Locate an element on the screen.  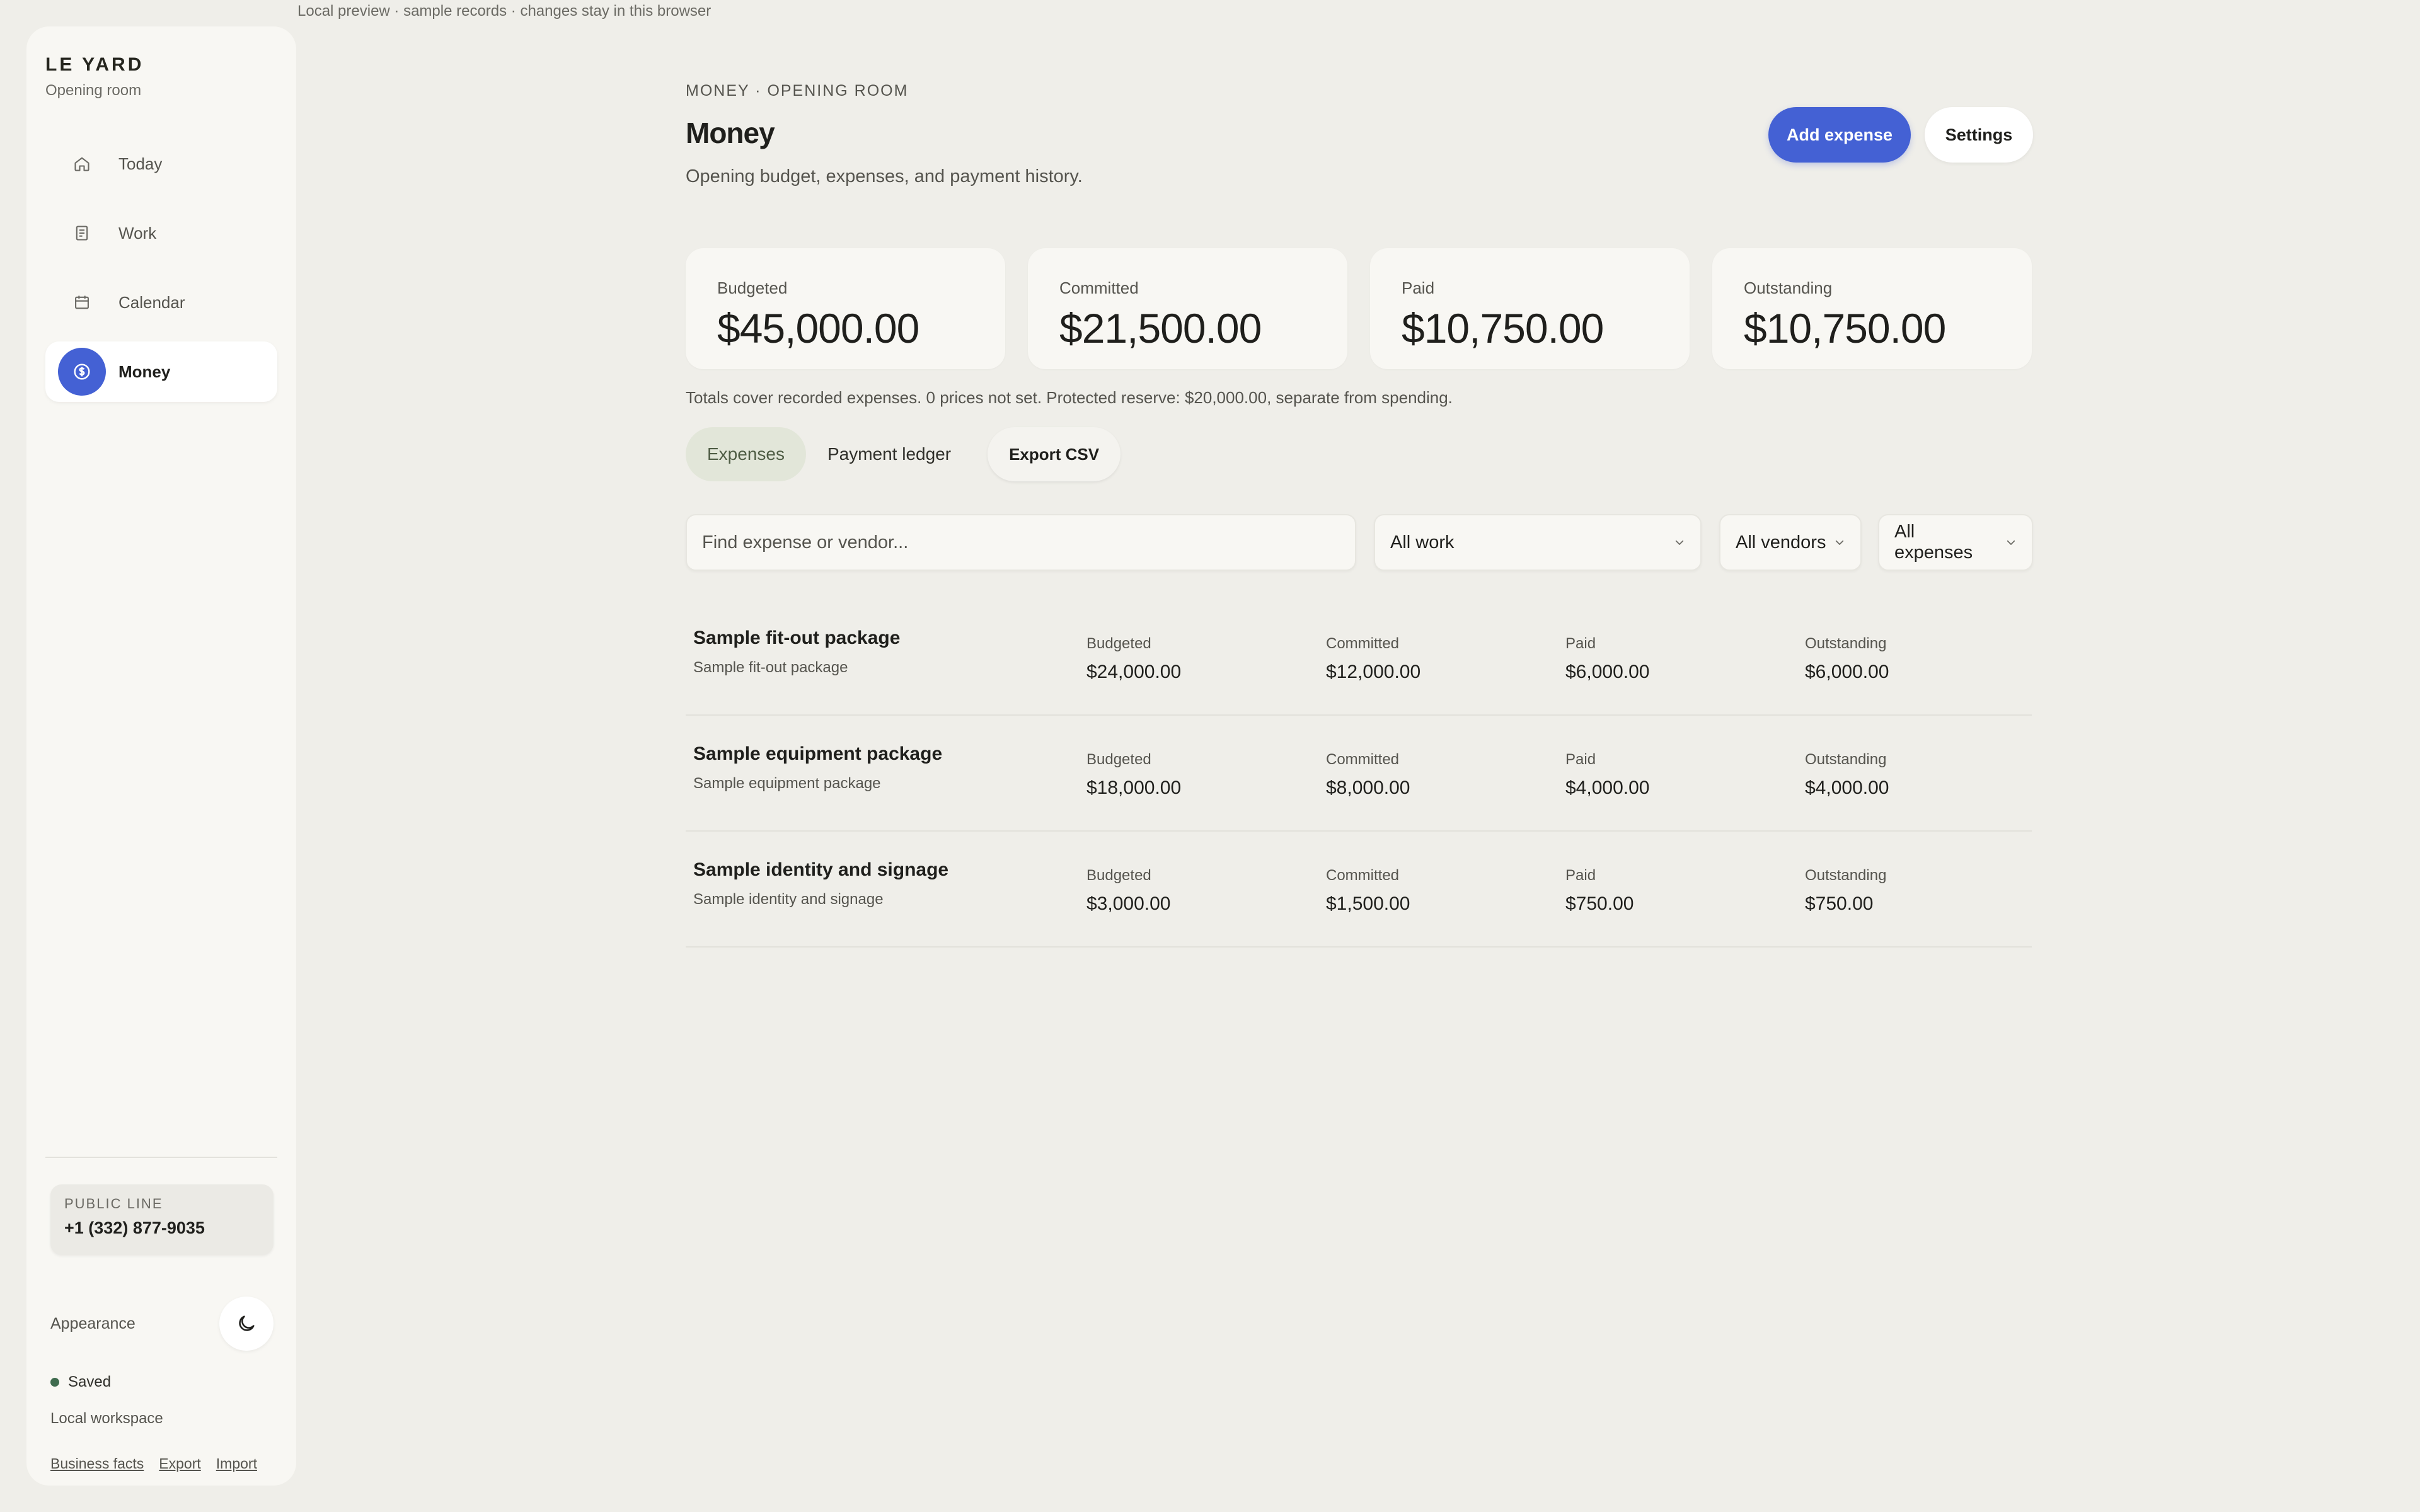
settings-button: Settings is located at coordinates (1979, 135).